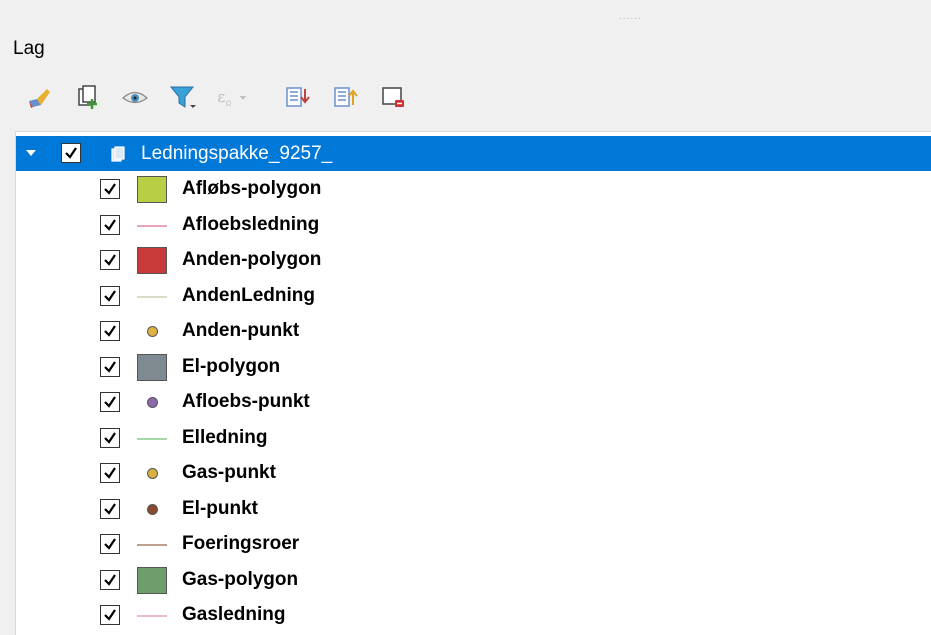  What do you see at coordinates (236, 154) in the screenshot?
I see `layer-group-label: Ledningspakke_9257_` at bounding box center [236, 154].